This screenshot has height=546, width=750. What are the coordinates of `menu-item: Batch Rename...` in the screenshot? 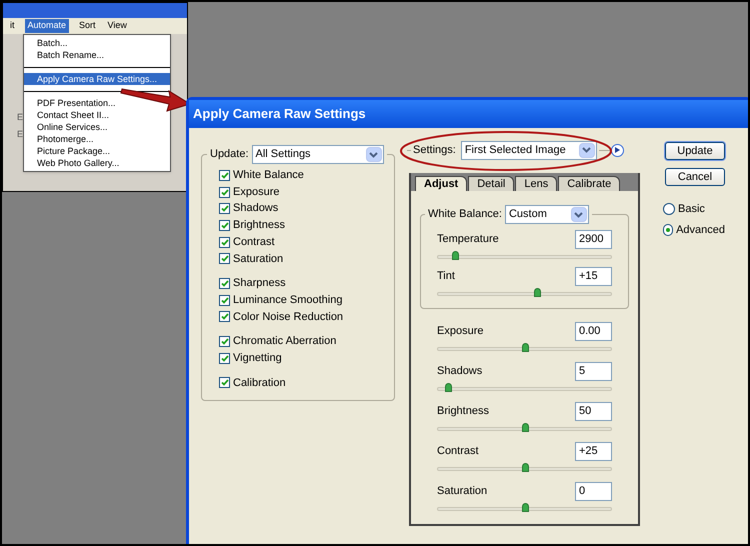 It's located at (70, 55).